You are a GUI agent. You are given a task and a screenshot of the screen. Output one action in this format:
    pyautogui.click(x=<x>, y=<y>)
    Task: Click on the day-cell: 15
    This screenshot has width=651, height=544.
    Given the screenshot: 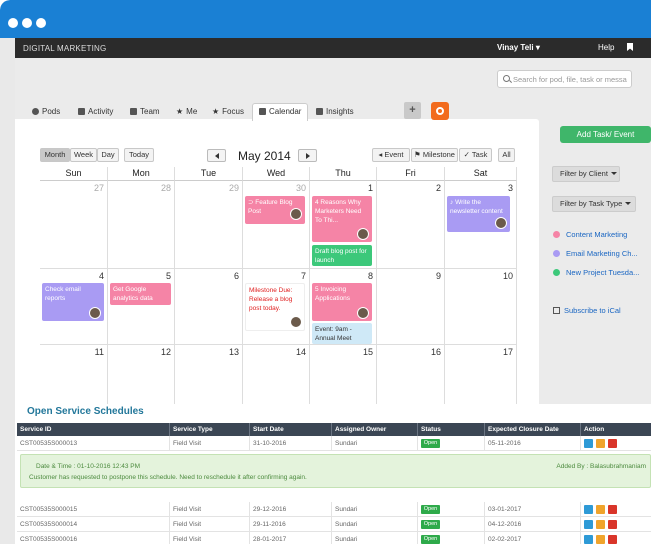 What is the action you would take?
    pyautogui.click(x=343, y=375)
    